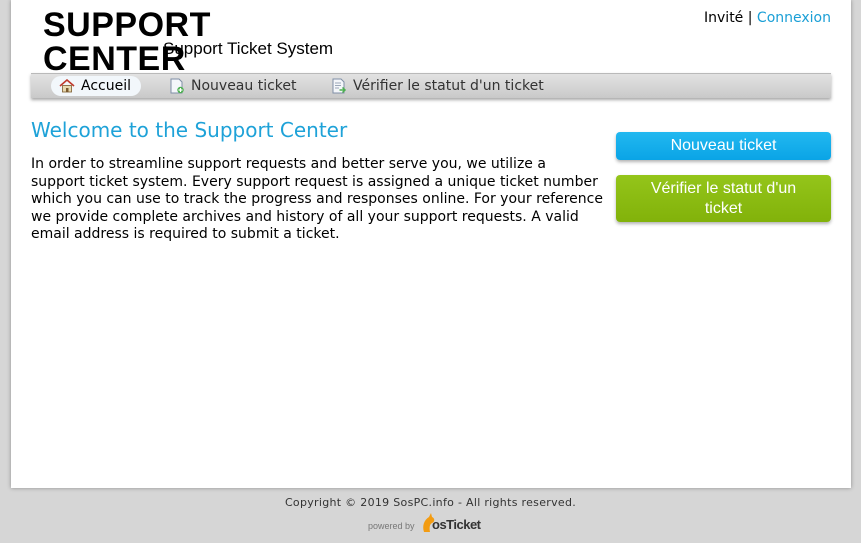 Image resolution: width=861 pixels, height=543 pixels. I want to click on osticket-logo: powered by osTicket, so click(423, 523).